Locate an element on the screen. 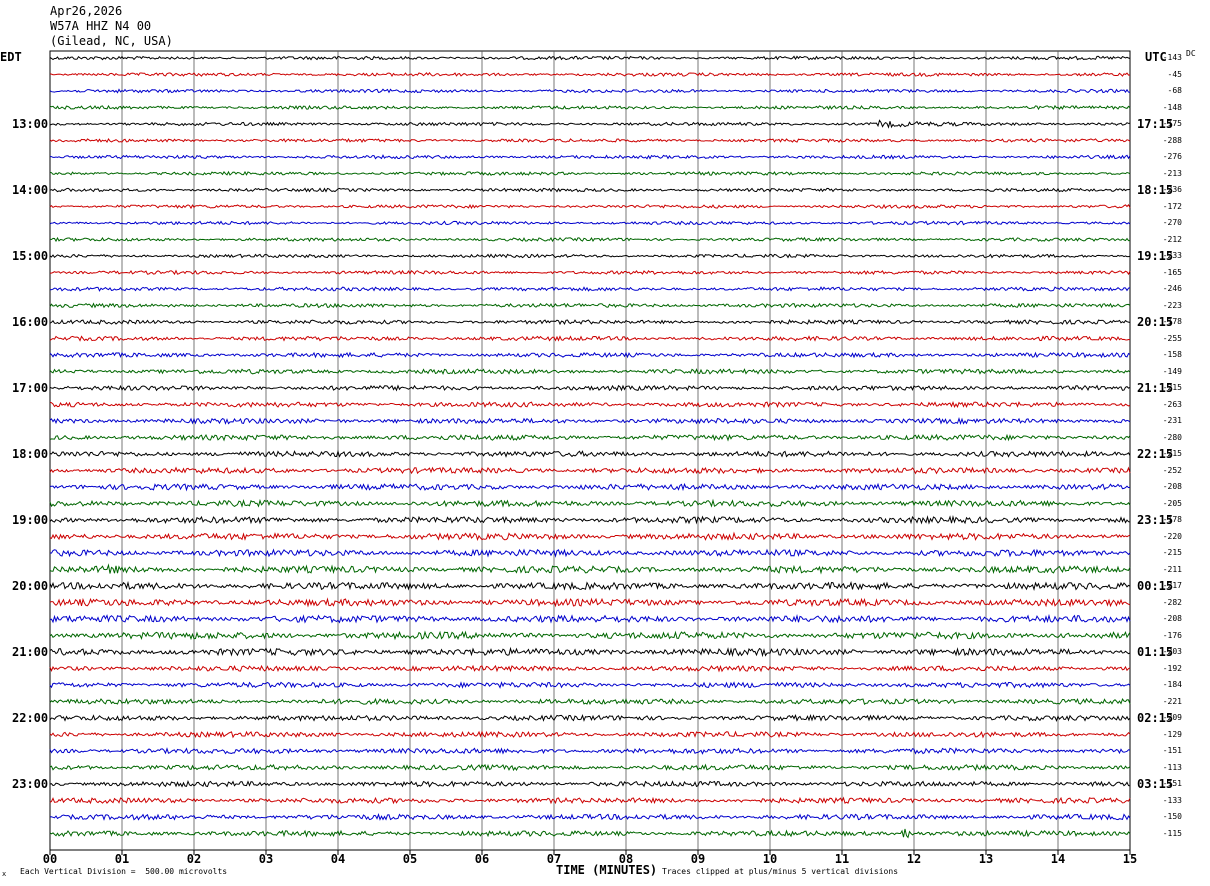  dc-offset-value: -45 is located at coordinates (1174, 74).